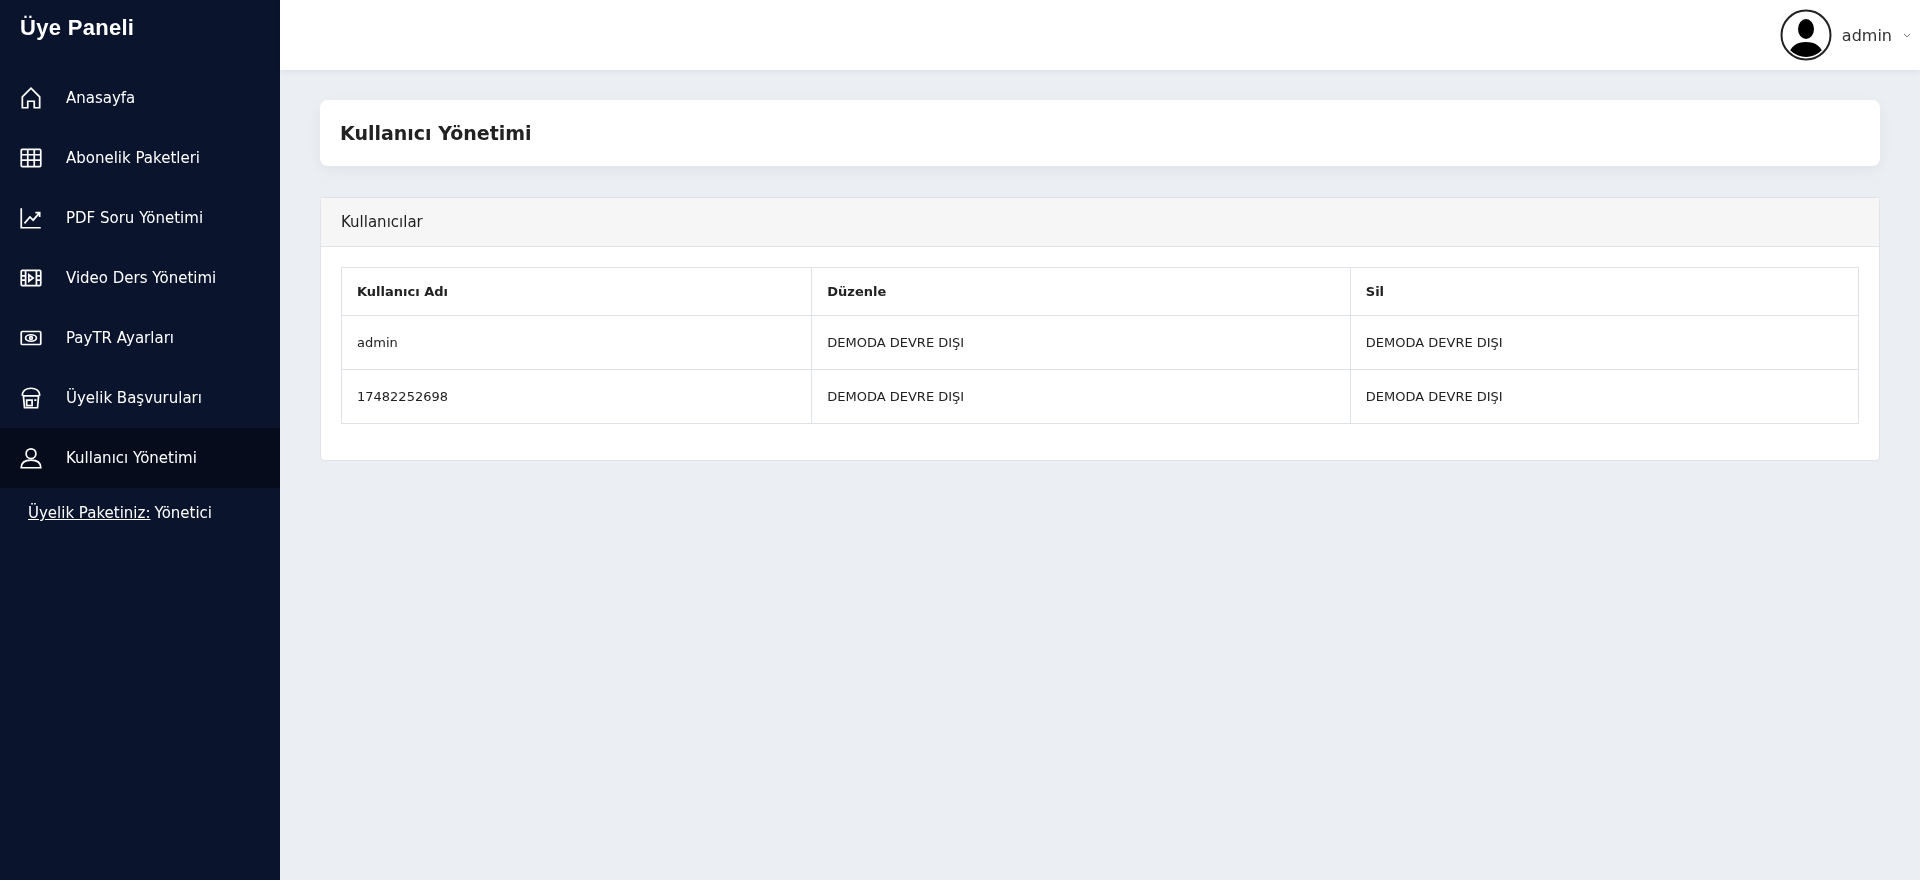 The image size is (1920, 880). What do you see at coordinates (31, 158) in the screenshot?
I see `grid-icon` at bounding box center [31, 158].